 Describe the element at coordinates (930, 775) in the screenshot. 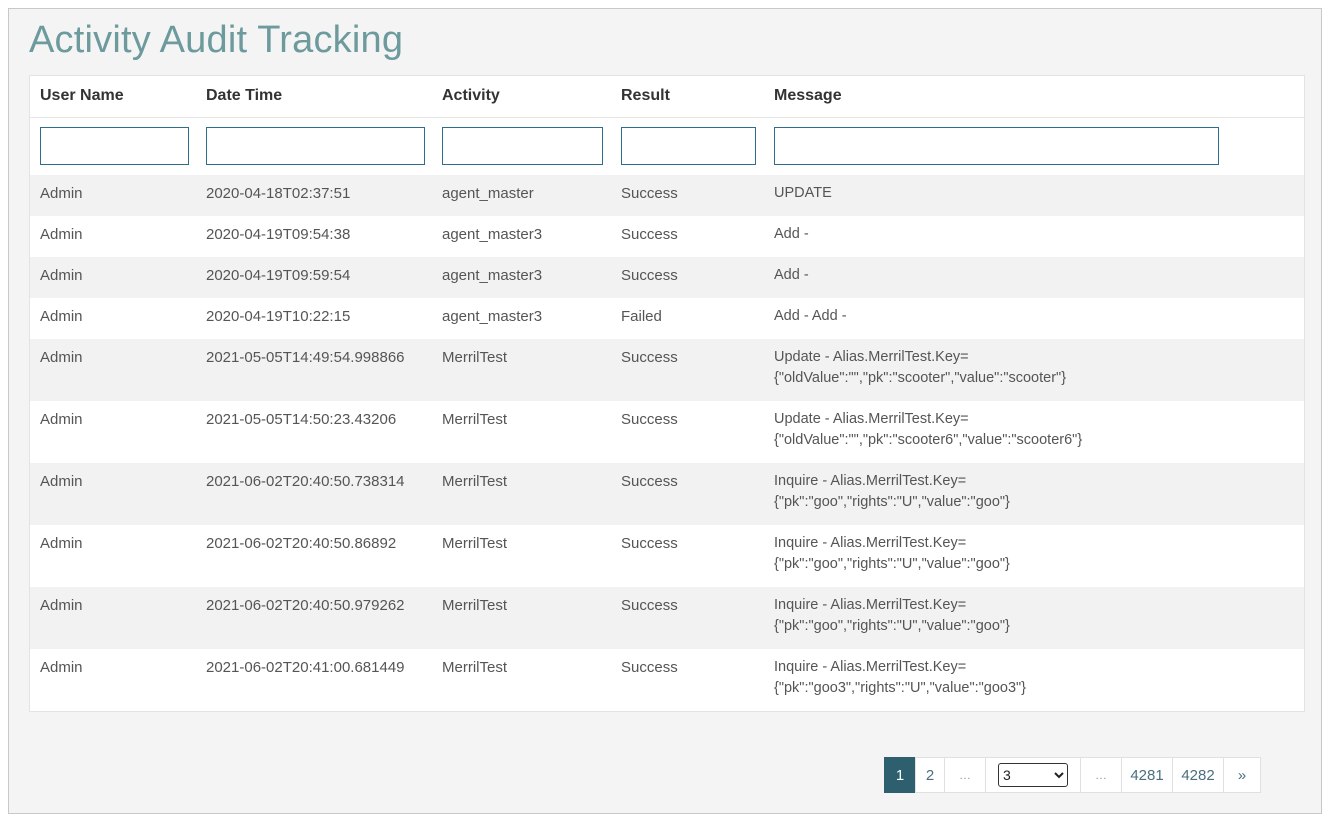

I see `page-button-2: 2` at that location.